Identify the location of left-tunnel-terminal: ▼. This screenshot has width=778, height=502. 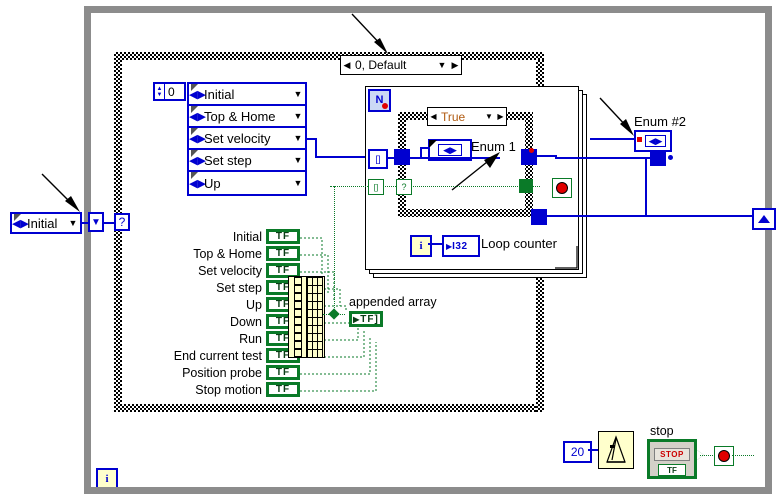
(96, 222).